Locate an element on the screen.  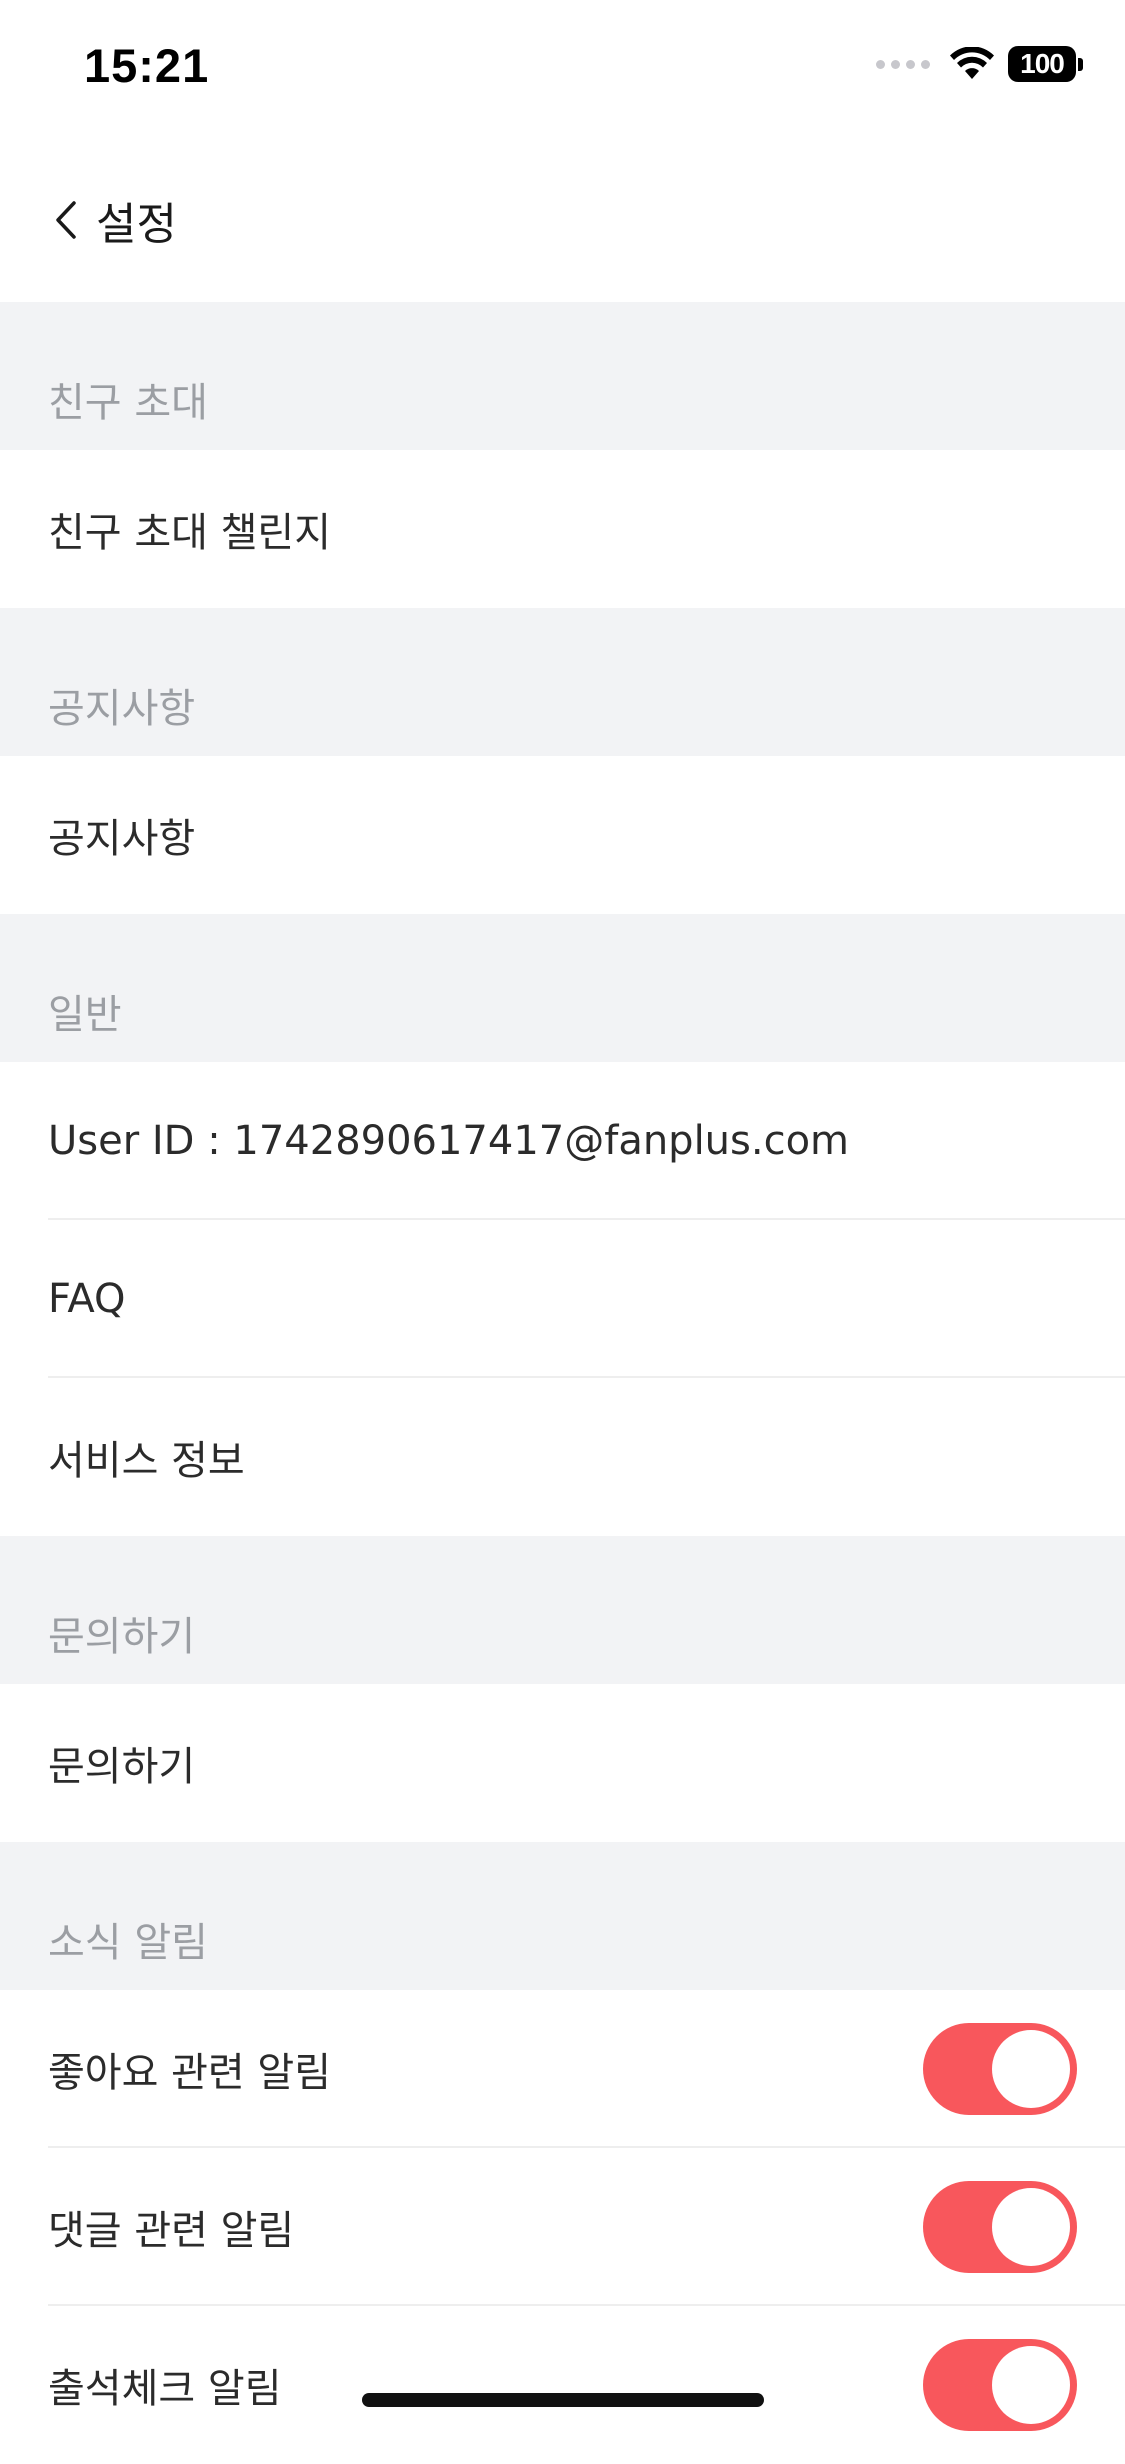
comment-notification-toggle is located at coordinates (1000, 2227).